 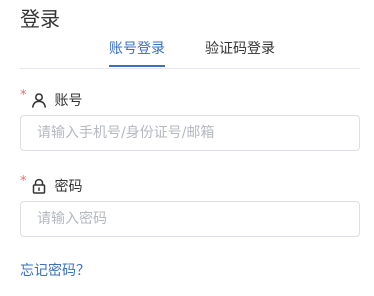 What do you see at coordinates (137, 49) in the screenshot?
I see `tab-account-login-label: 账号登录` at bounding box center [137, 49].